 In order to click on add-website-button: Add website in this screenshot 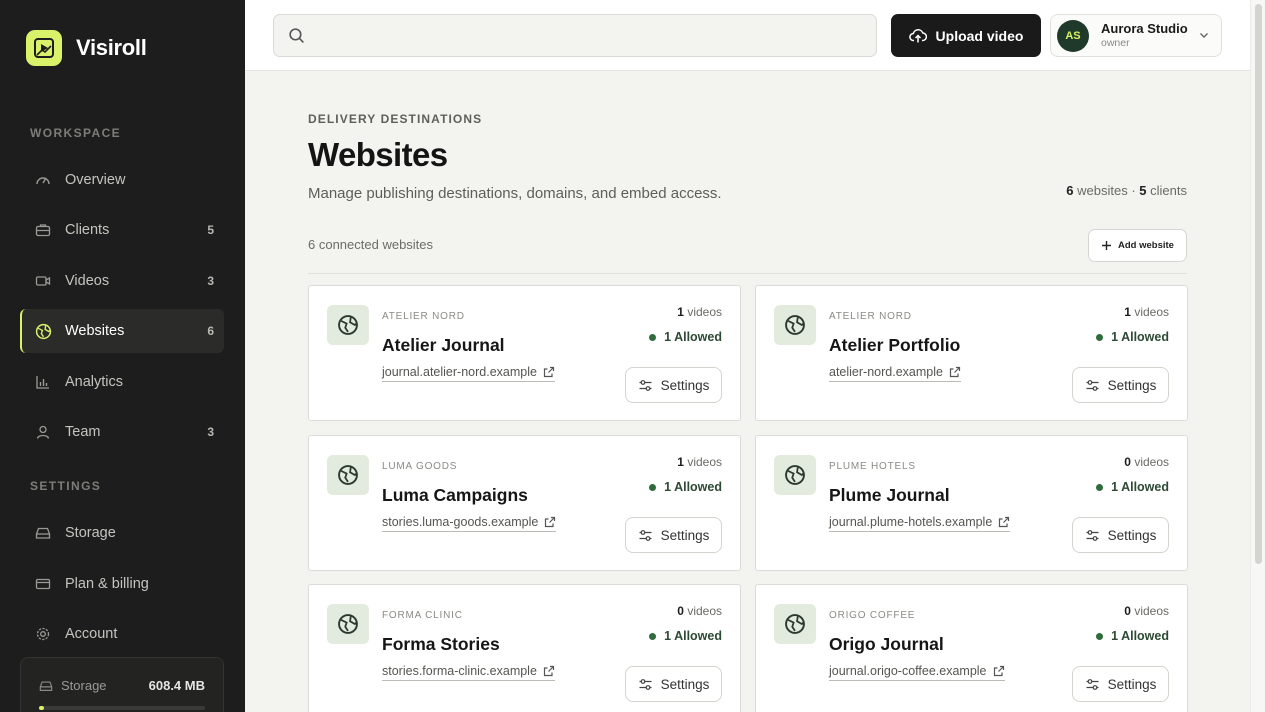, I will do `click(1137, 245)`.